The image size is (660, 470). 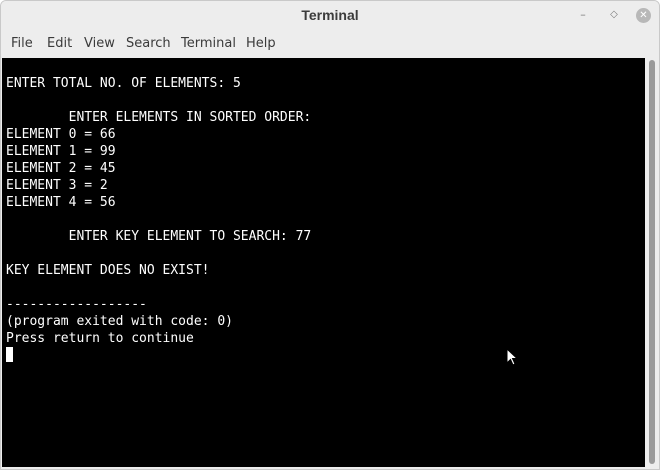 What do you see at coordinates (208, 43) in the screenshot?
I see `menu-terminal: Terminal` at bounding box center [208, 43].